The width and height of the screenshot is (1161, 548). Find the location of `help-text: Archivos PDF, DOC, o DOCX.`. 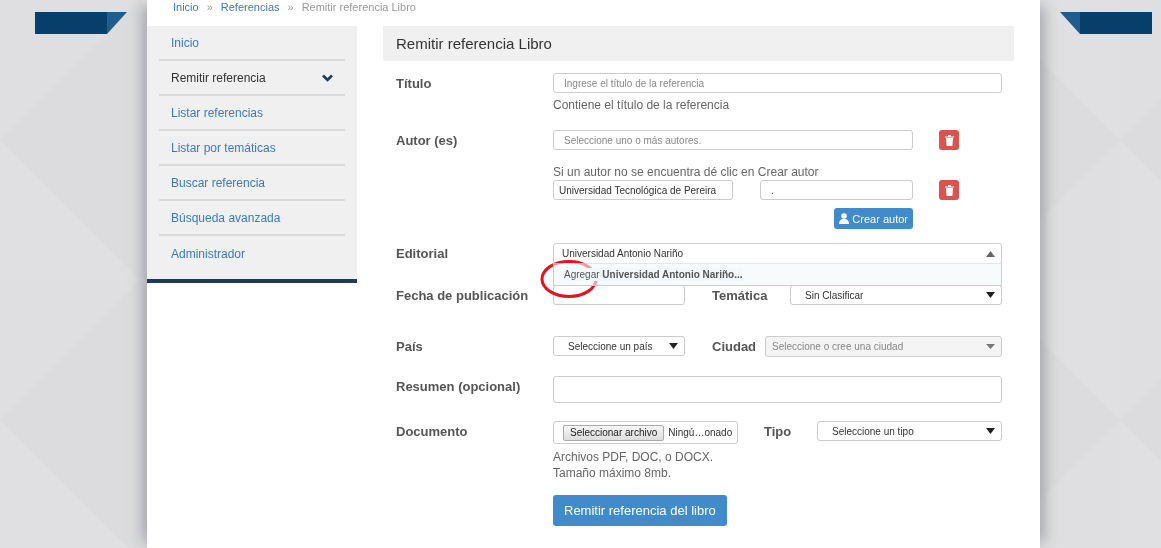

help-text: Archivos PDF, DOC, o DOCX. is located at coordinates (634, 457).